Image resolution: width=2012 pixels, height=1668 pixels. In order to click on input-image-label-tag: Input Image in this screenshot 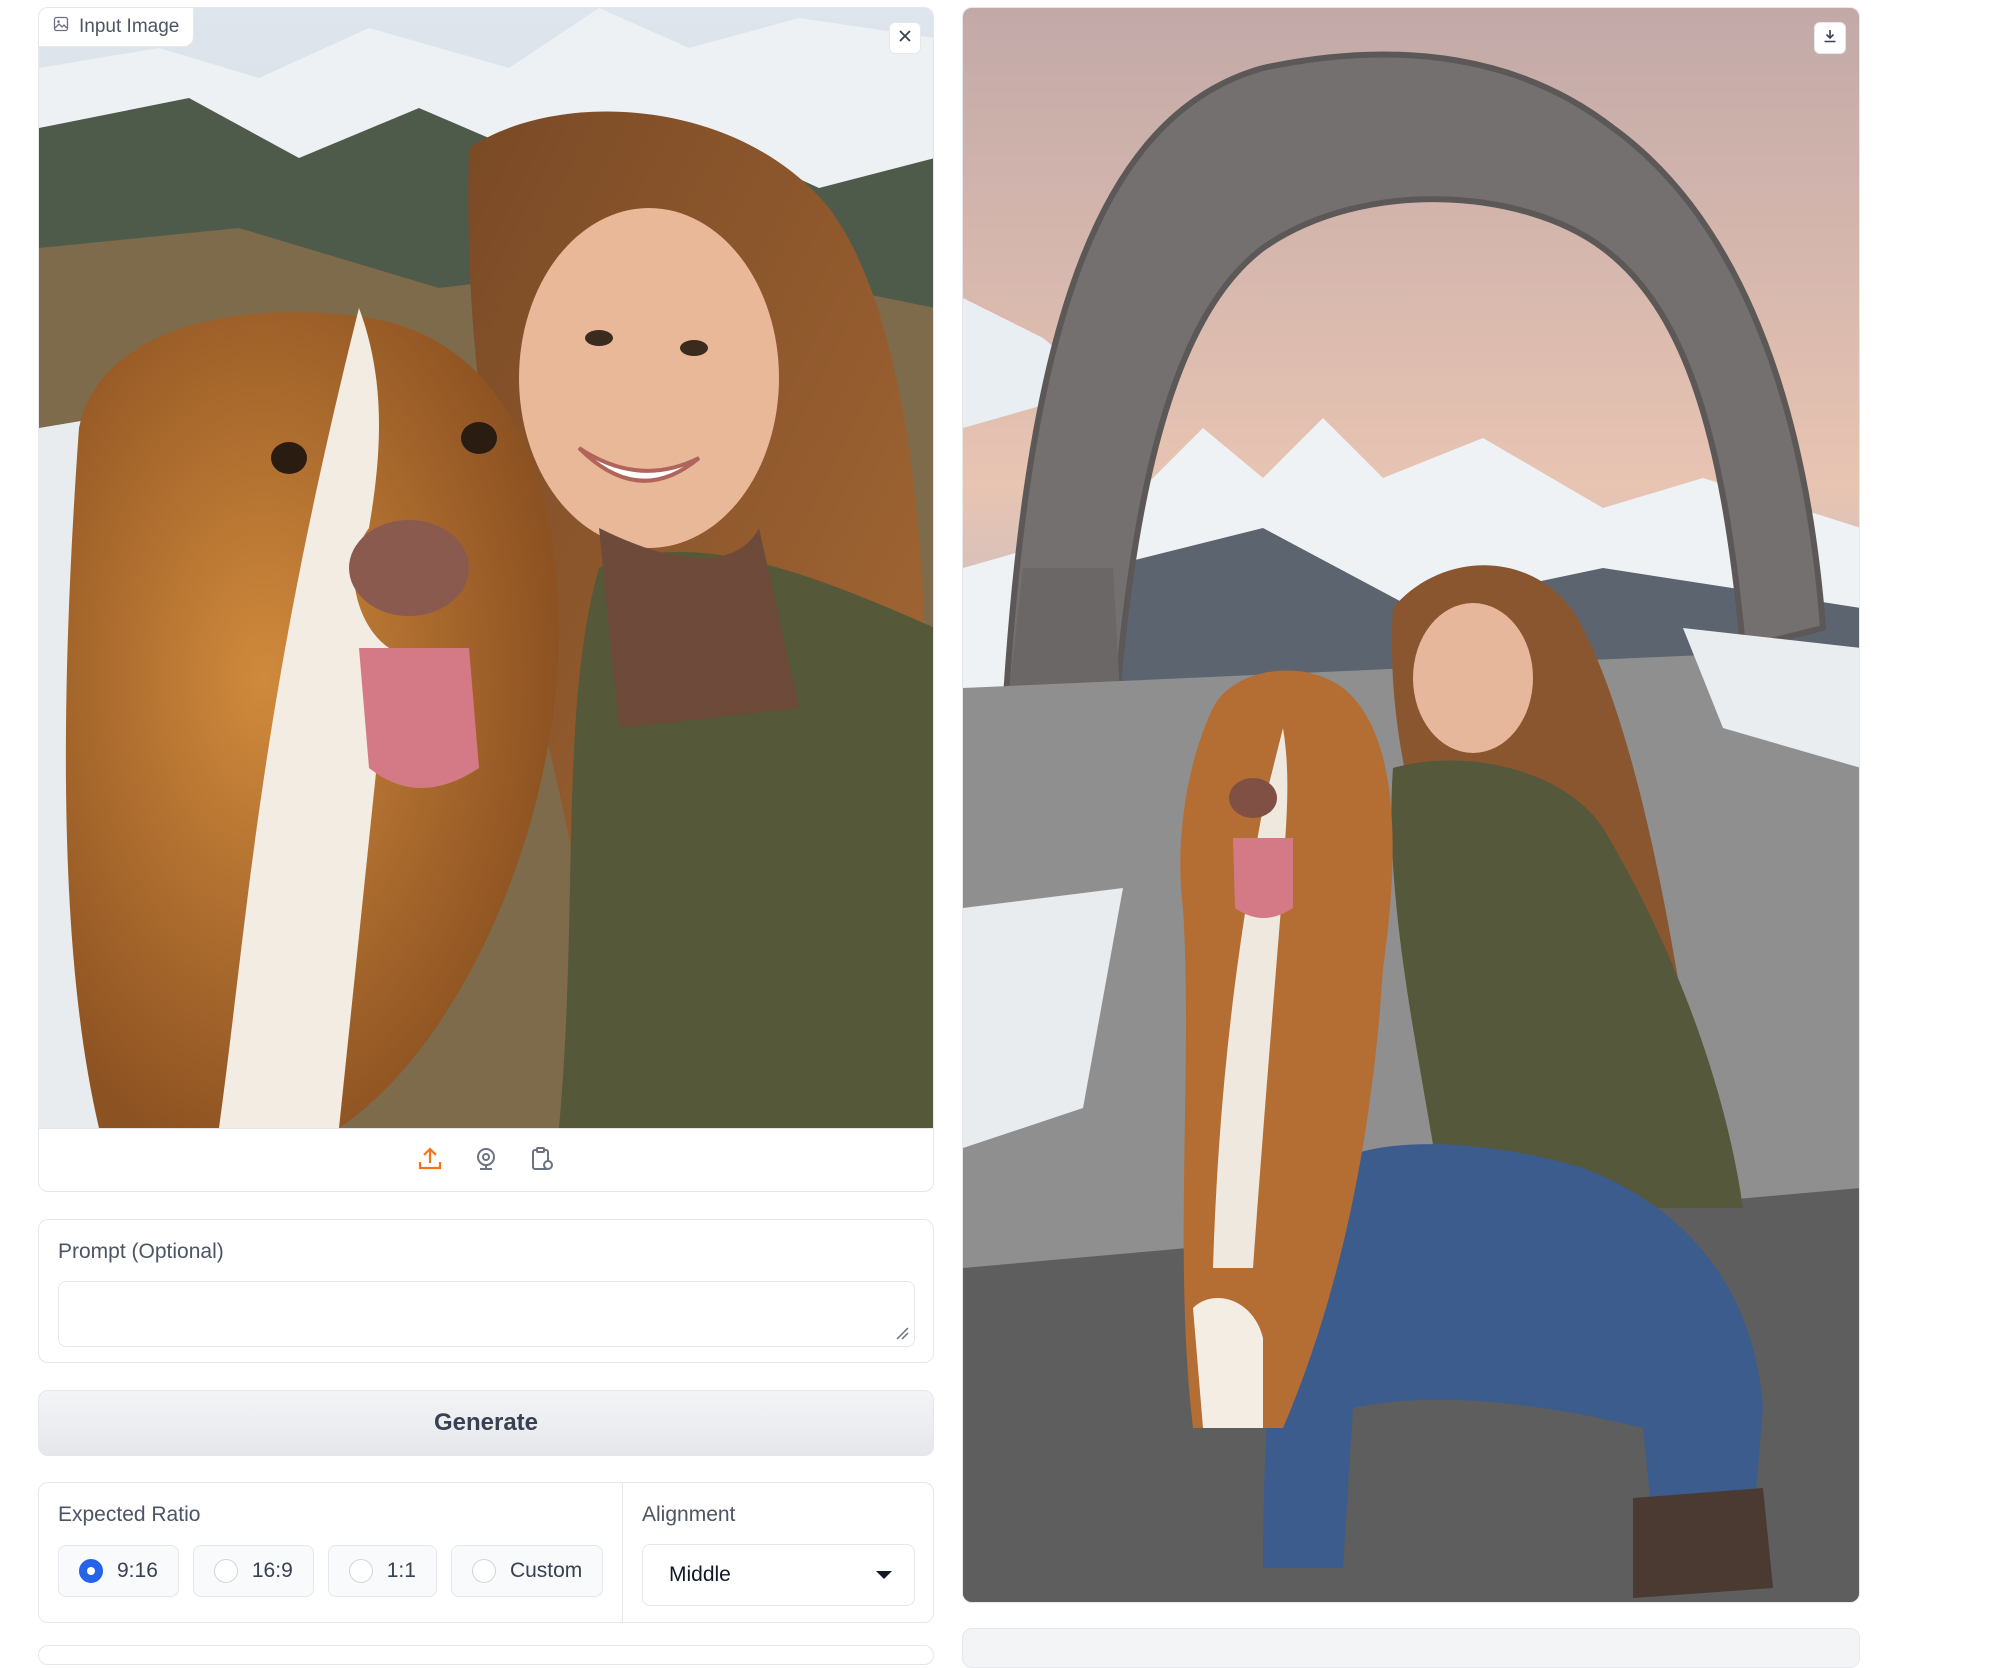, I will do `click(117, 27)`.